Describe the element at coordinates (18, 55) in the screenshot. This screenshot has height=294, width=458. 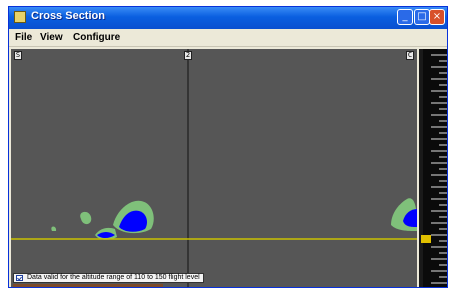
I see `section-marker-start: S` at that location.